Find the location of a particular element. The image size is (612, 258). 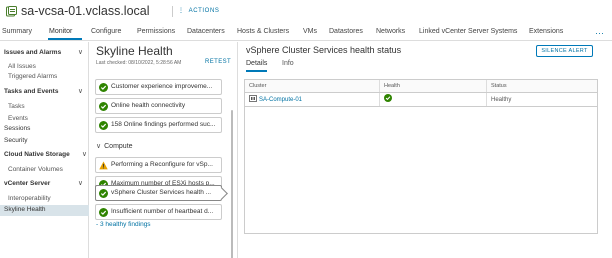

tab-linked-vcenter: Linked vCenter Server Systems is located at coordinates (468, 31).